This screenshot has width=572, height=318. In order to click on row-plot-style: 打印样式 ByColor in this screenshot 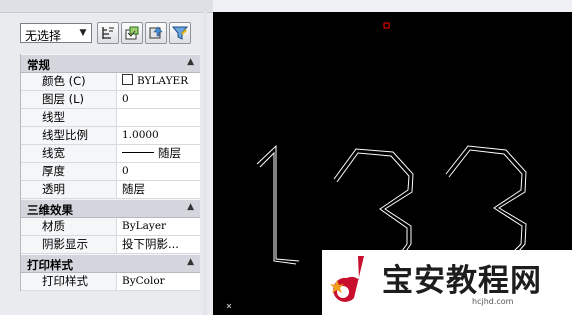, I will do `click(110, 282)`.